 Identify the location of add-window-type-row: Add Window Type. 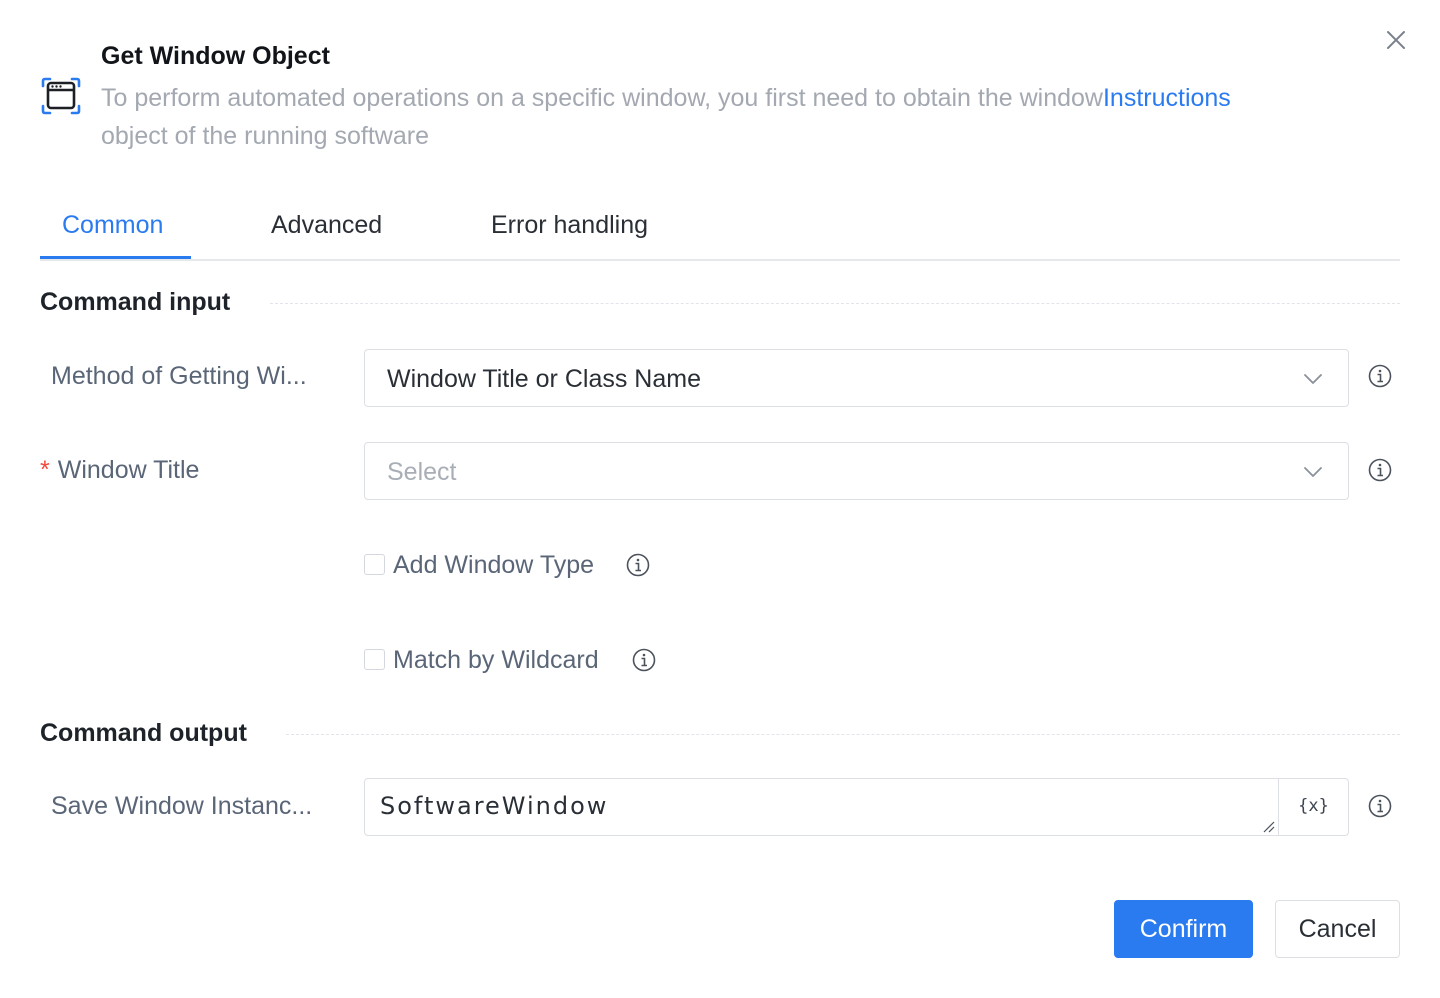
(514, 565).